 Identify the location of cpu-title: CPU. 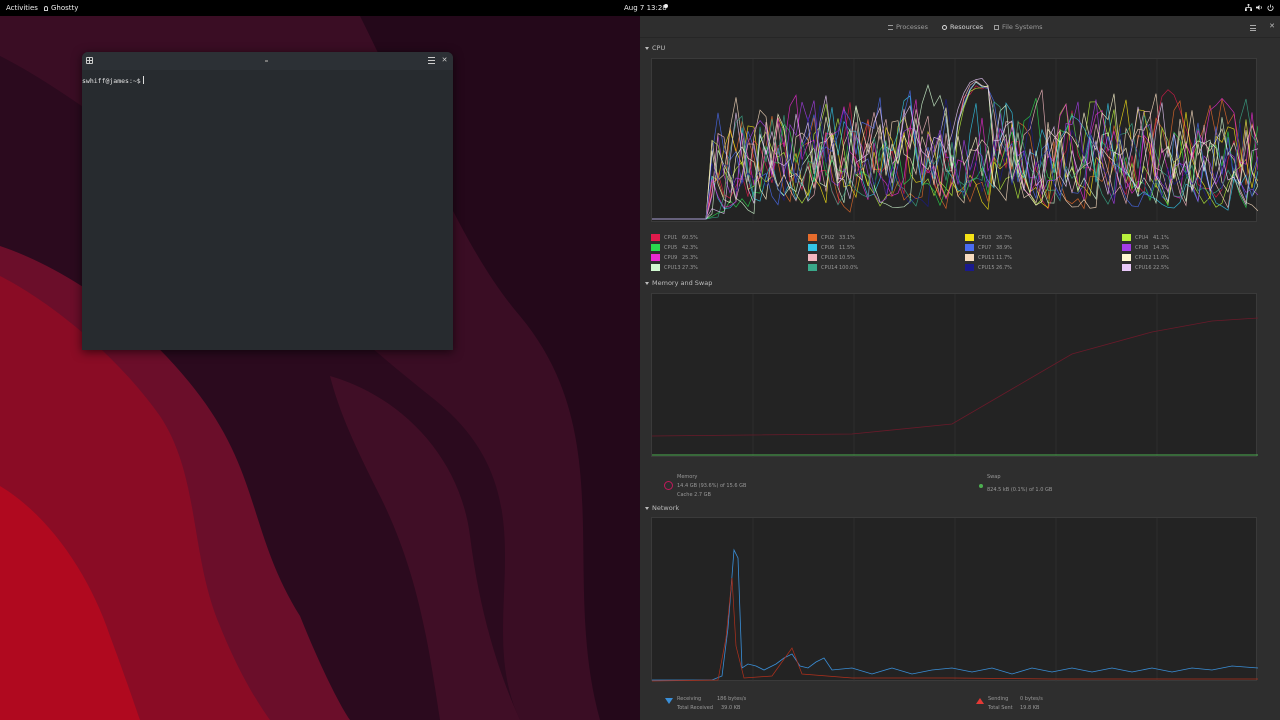
(659, 48).